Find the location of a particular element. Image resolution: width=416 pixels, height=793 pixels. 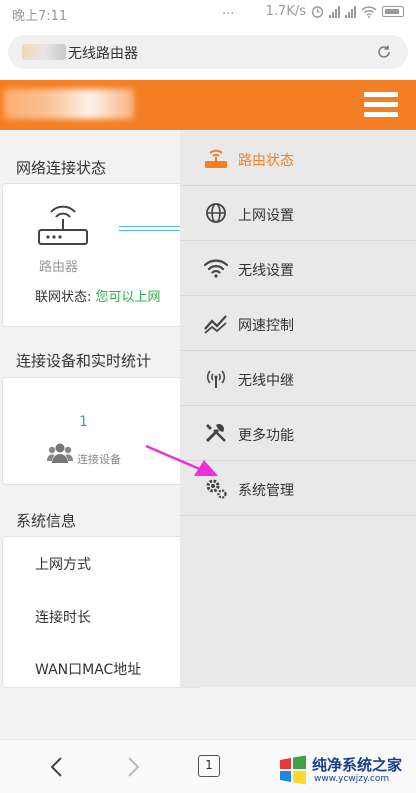

system-info-title: 系统信息 is located at coordinates (46, 521).